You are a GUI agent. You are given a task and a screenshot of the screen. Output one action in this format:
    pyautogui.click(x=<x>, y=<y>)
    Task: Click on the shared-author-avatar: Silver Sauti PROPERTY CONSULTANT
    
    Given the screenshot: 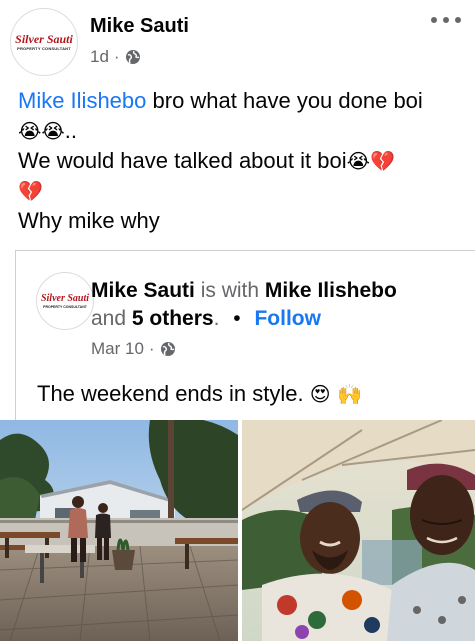 What is the action you would take?
    pyautogui.click(x=65, y=301)
    